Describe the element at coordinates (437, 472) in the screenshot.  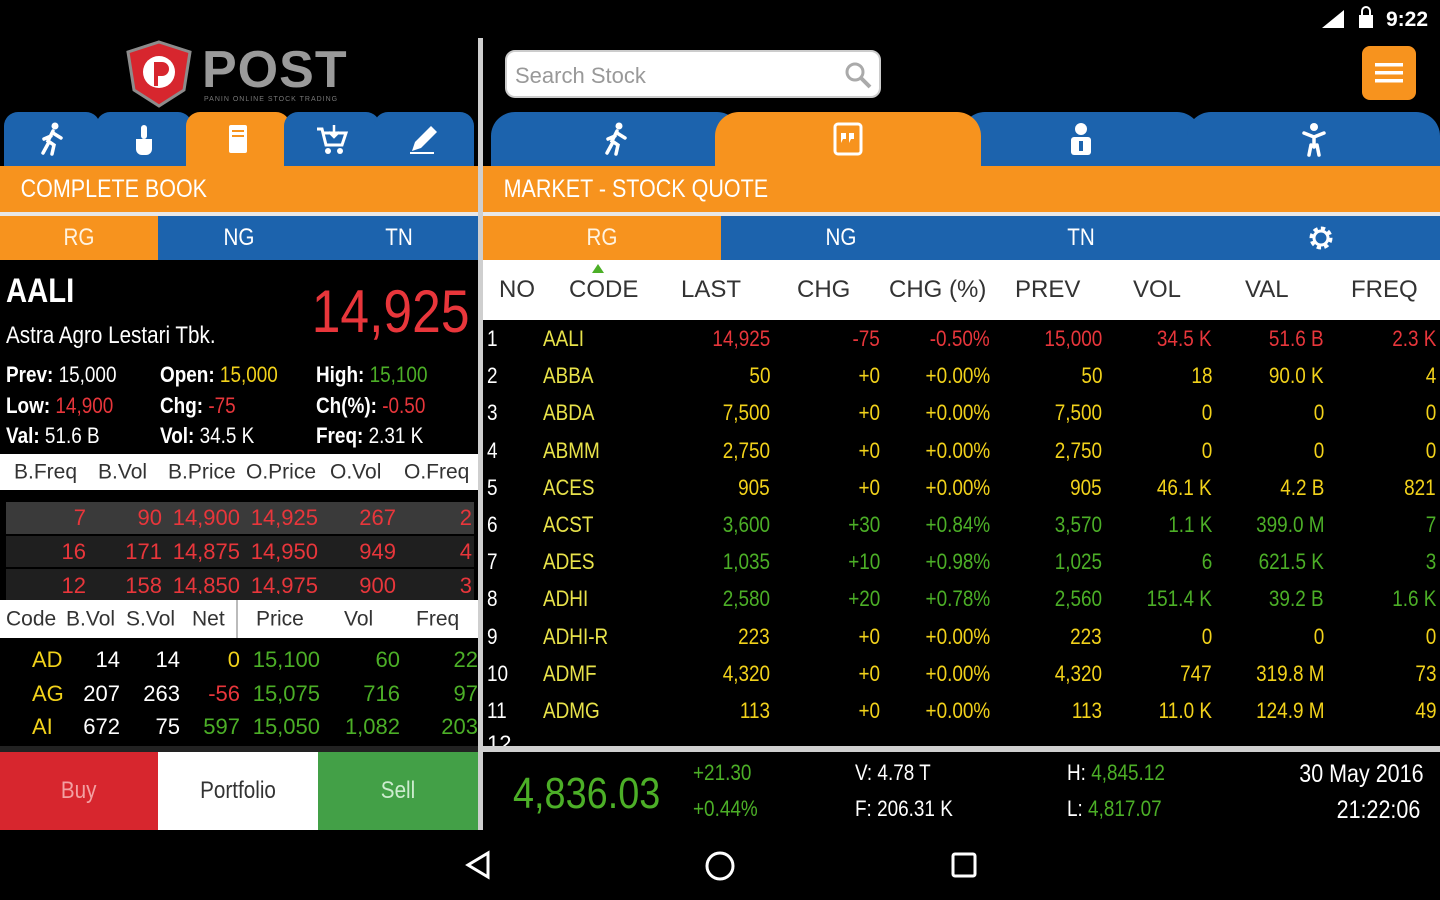
I see `col-ofreq: O.Freq` at that location.